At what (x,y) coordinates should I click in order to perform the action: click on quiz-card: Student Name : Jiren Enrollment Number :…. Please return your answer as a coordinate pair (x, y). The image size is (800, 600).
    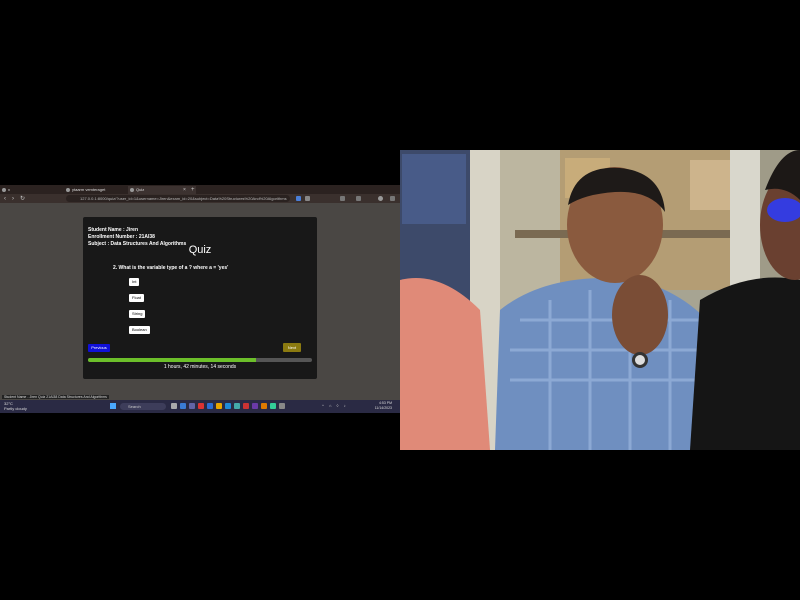
    Looking at the image, I should click on (200, 298).